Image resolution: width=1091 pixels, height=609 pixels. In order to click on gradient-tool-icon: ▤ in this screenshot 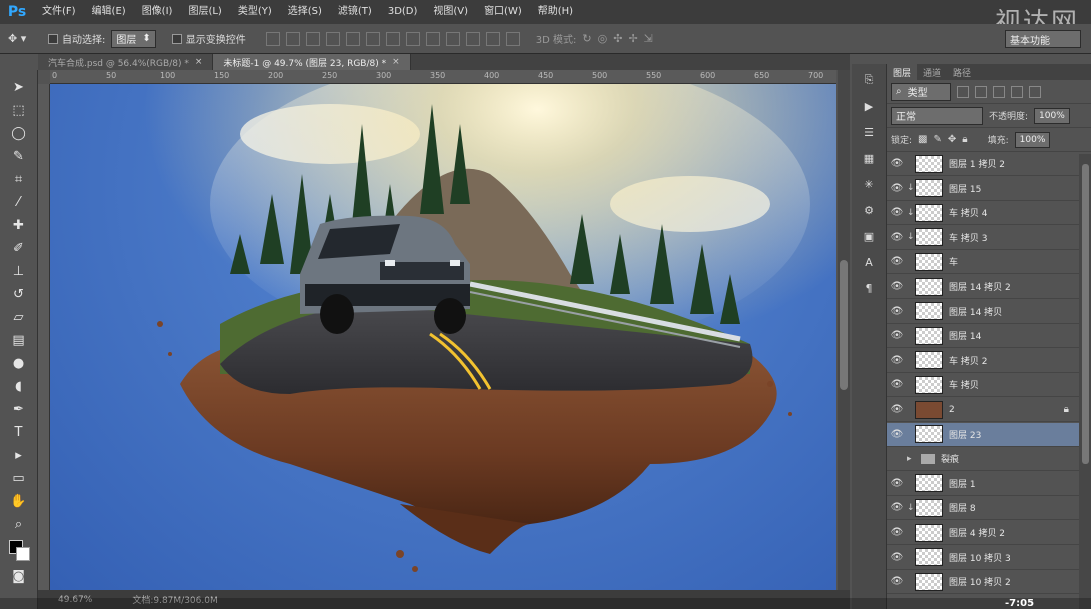, I will do `click(19, 340)`.